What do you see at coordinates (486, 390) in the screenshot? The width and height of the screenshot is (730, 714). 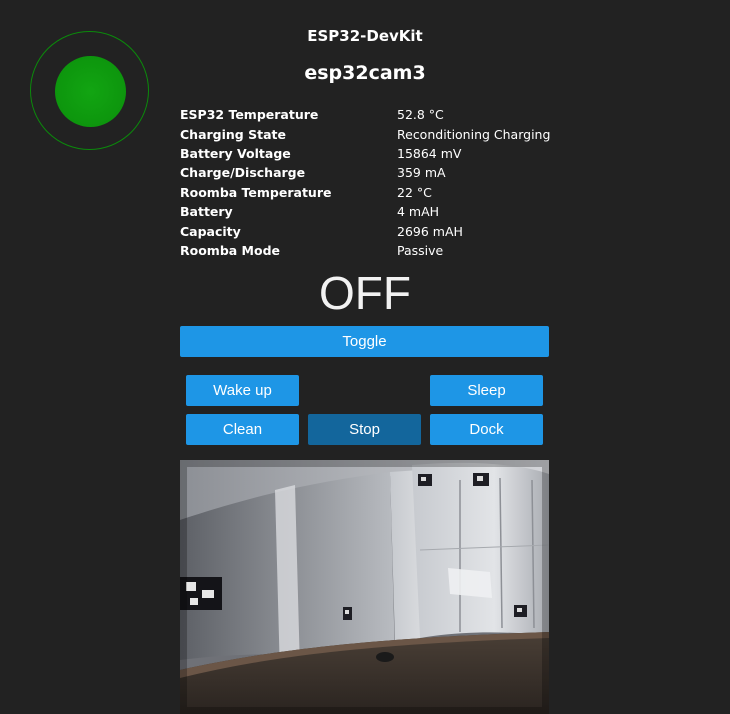 I see `sleep-button: Sleep` at bounding box center [486, 390].